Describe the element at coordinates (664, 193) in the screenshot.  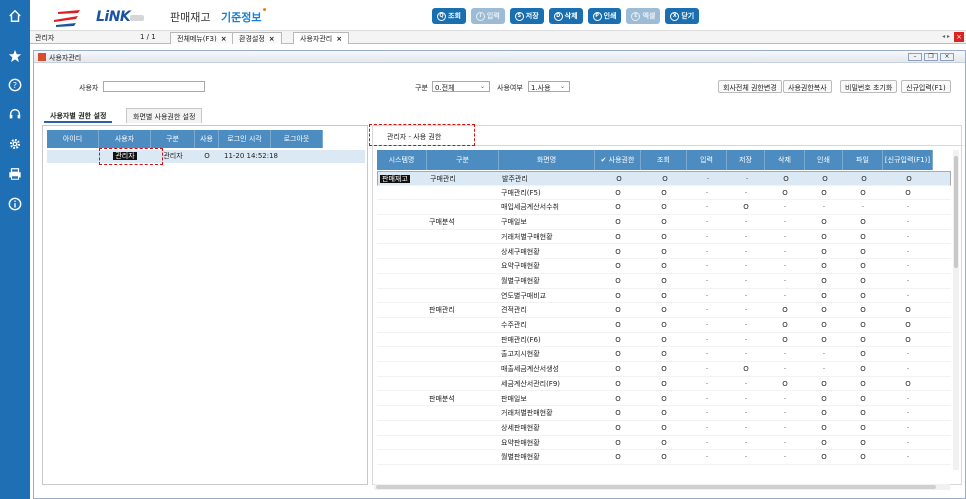
I see `table-row: 구매관리(F5) O O · · O O O O` at that location.